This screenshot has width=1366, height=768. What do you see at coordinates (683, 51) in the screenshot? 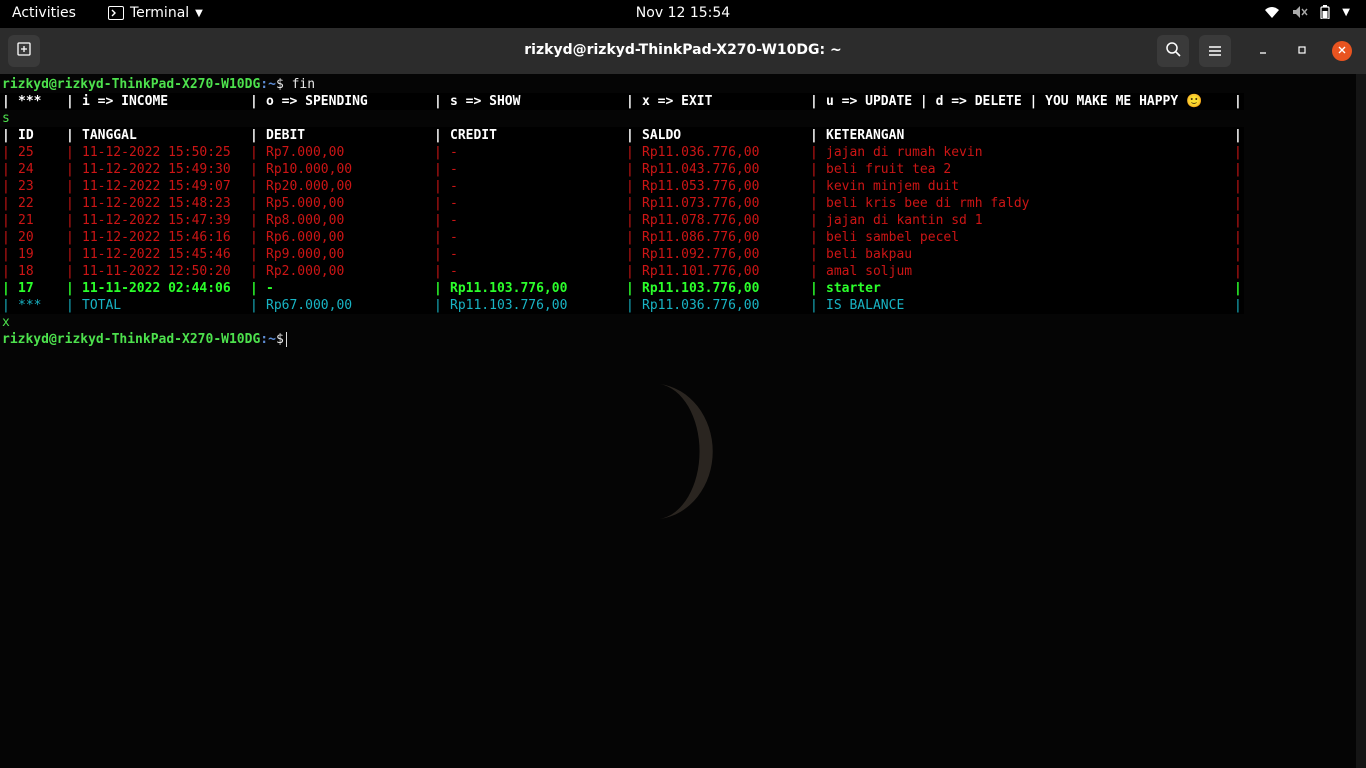
I see `window-titlebar: rizkyd@rizkyd-ThinkPad-X270-W10DG: ~` at bounding box center [683, 51].